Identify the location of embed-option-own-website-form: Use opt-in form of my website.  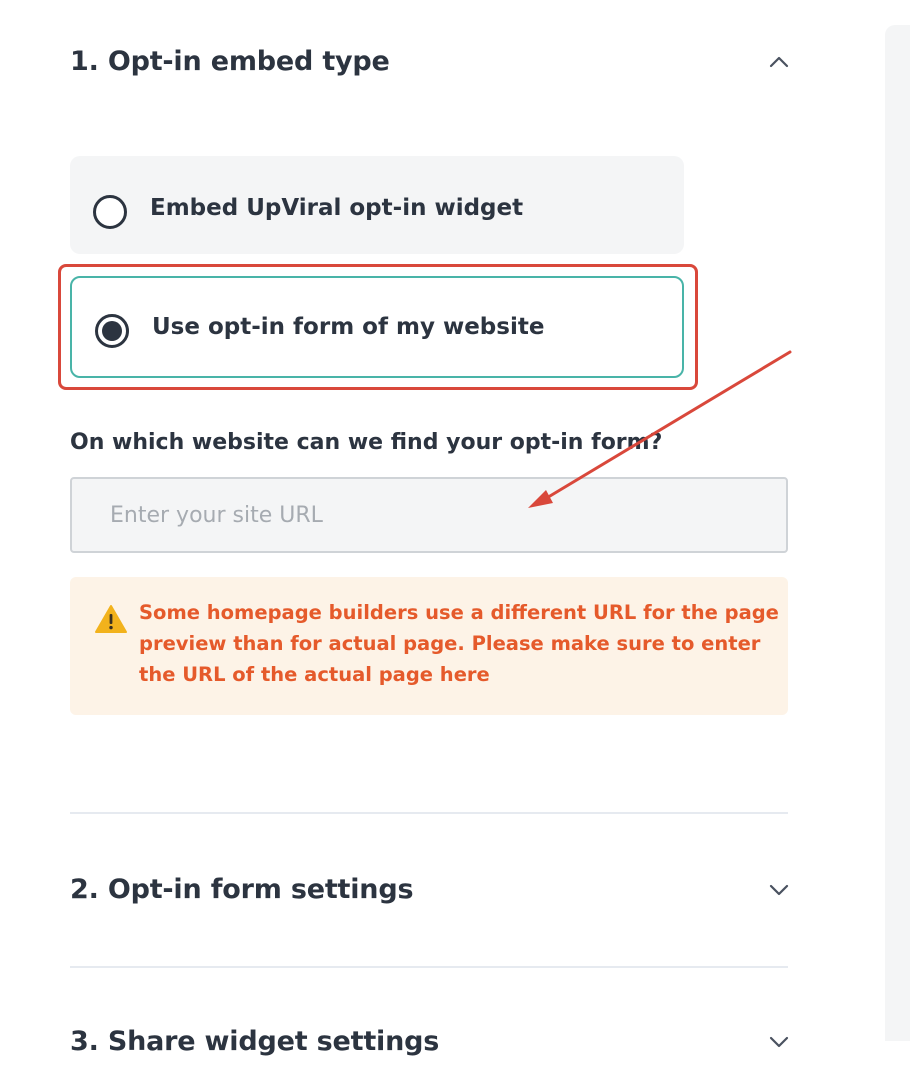
(377, 327).